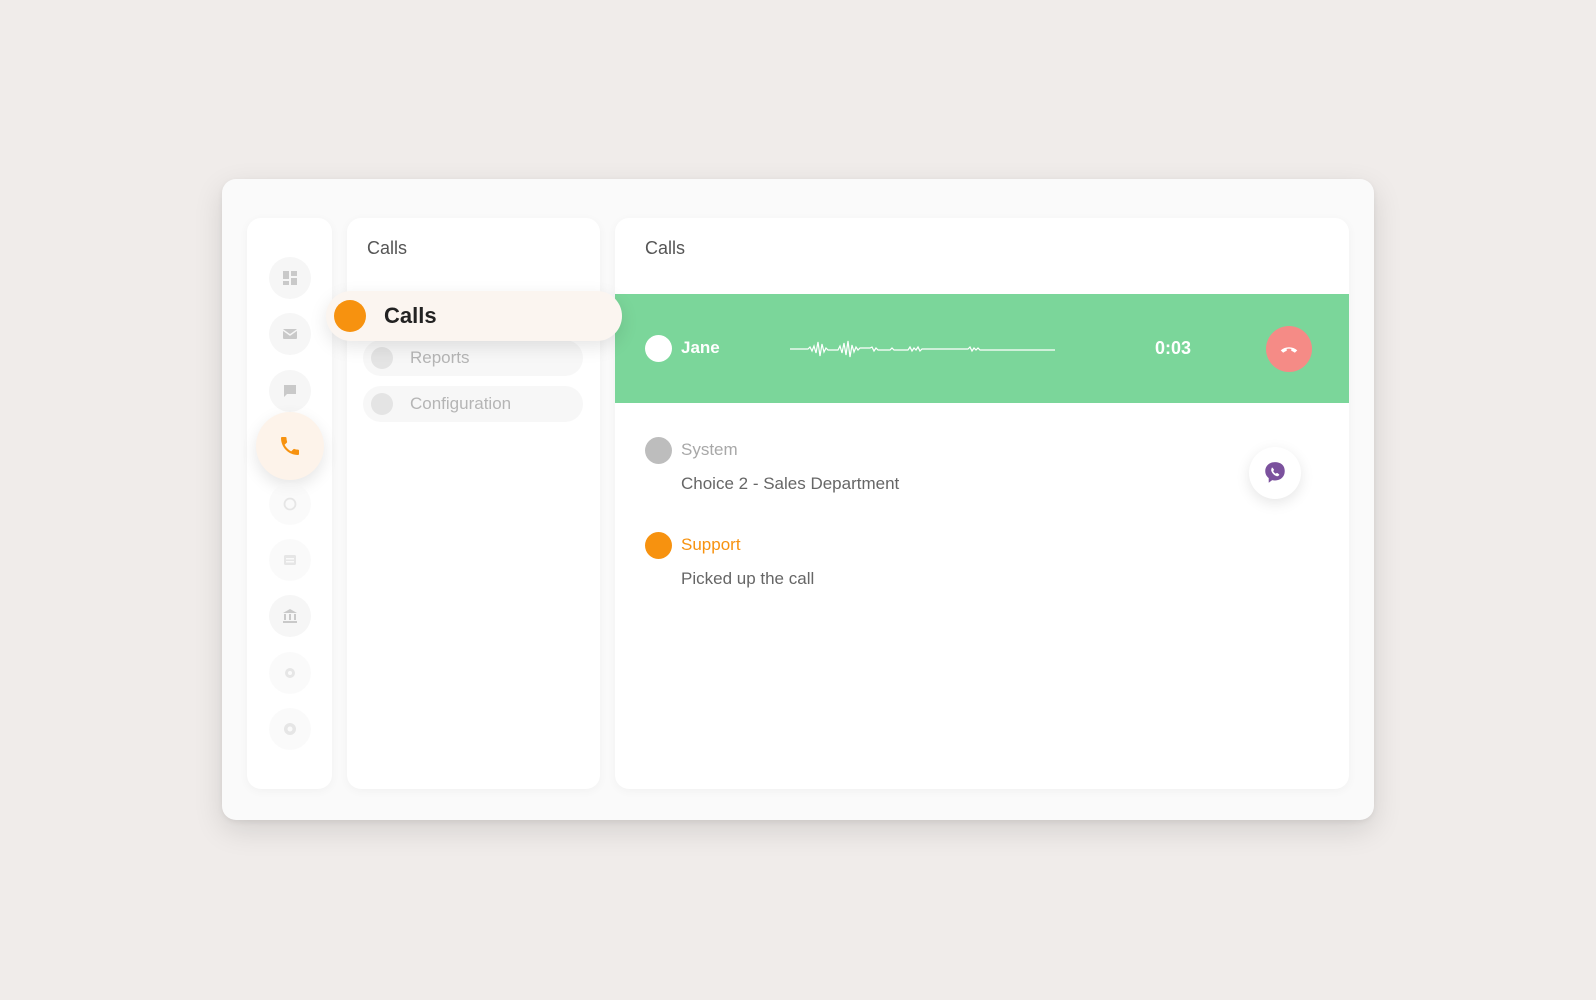 This screenshot has height=1000, width=1596. I want to click on support-avatar, so click(658, 545).